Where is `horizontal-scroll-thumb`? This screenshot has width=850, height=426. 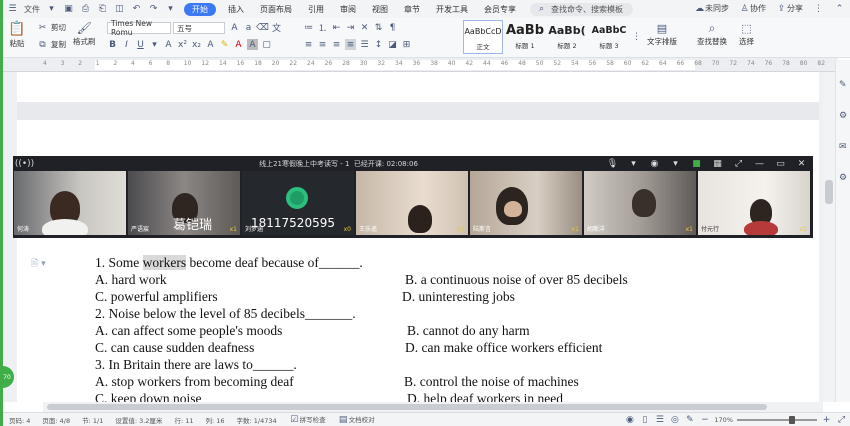
horizontal-scroll-thumb is located at coordinates (407, 407).